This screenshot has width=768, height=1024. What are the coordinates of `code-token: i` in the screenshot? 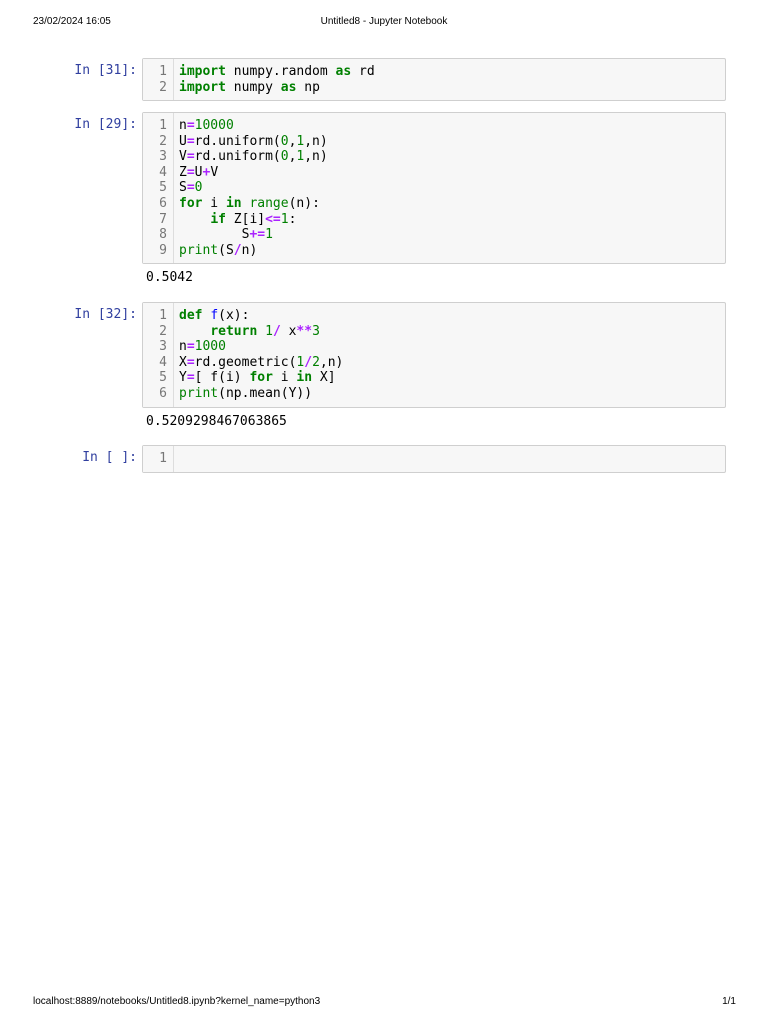 It's located at (284, 378).